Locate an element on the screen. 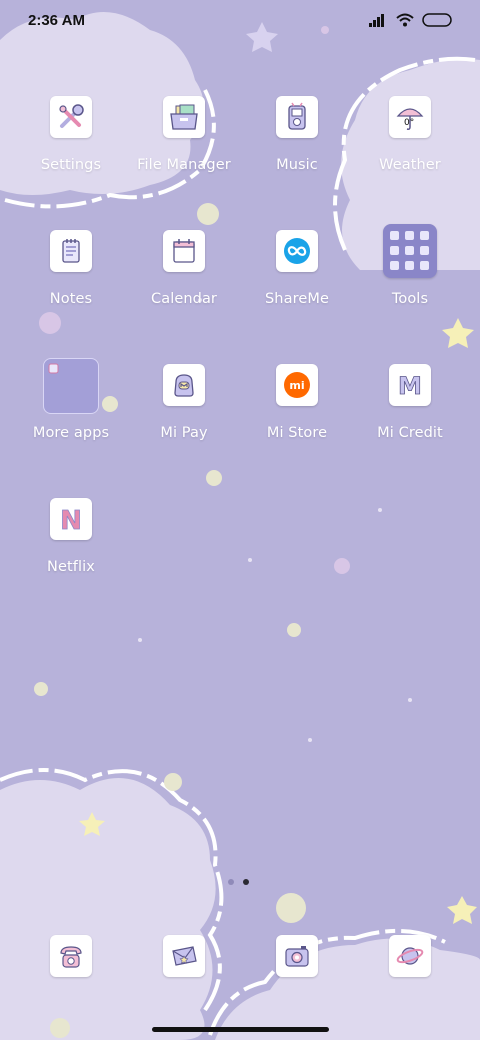 The width and height of the screenshot is (480, 1040). signal-icon is located at coordinates (376, 20).